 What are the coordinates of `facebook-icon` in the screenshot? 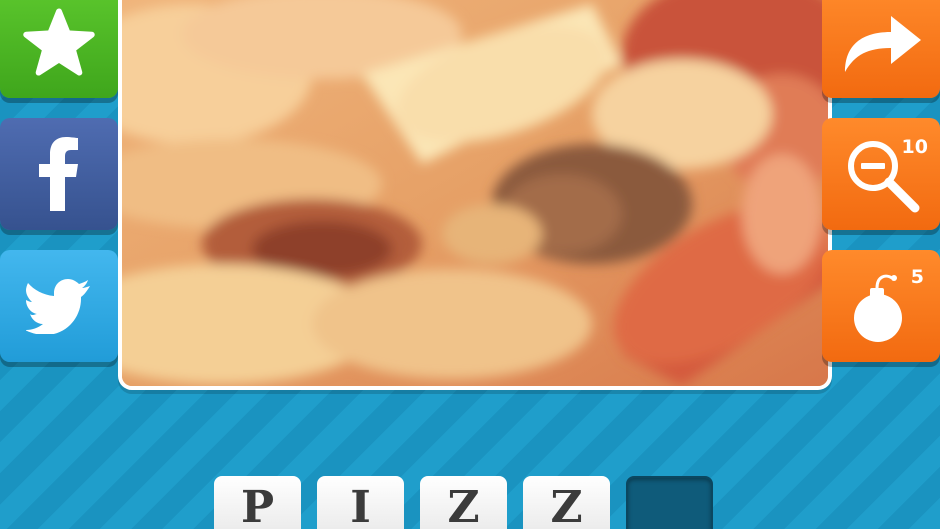 It's located at (59, 174).